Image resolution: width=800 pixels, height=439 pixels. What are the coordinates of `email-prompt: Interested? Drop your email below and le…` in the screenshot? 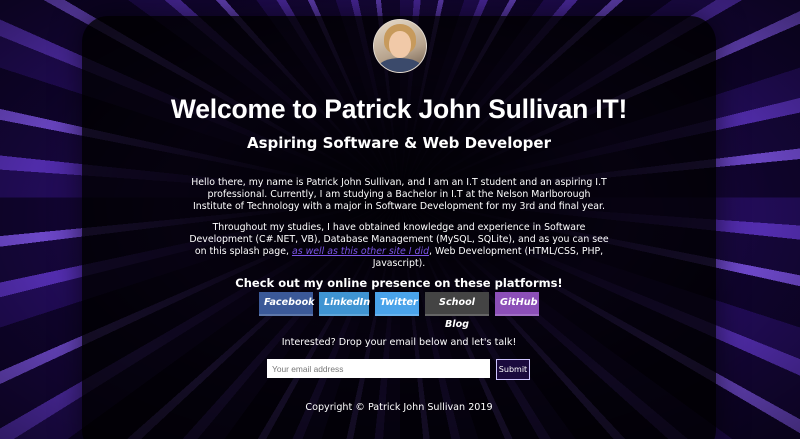 It's located at (399, 342).